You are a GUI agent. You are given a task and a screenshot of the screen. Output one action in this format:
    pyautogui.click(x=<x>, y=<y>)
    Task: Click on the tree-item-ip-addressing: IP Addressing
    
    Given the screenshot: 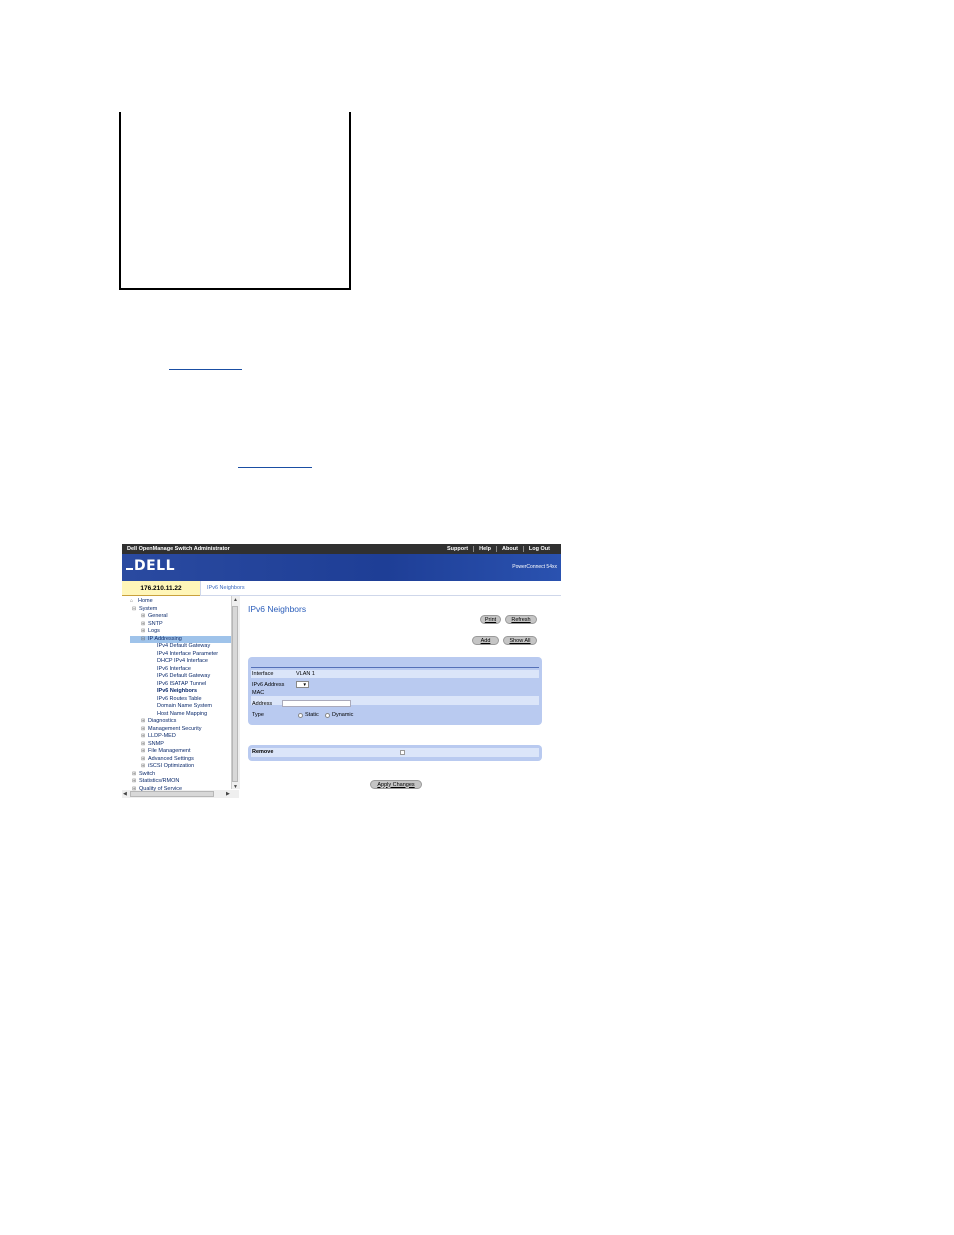 What is the action you would take?
    pyautogui.click(x=165, y=639)
    